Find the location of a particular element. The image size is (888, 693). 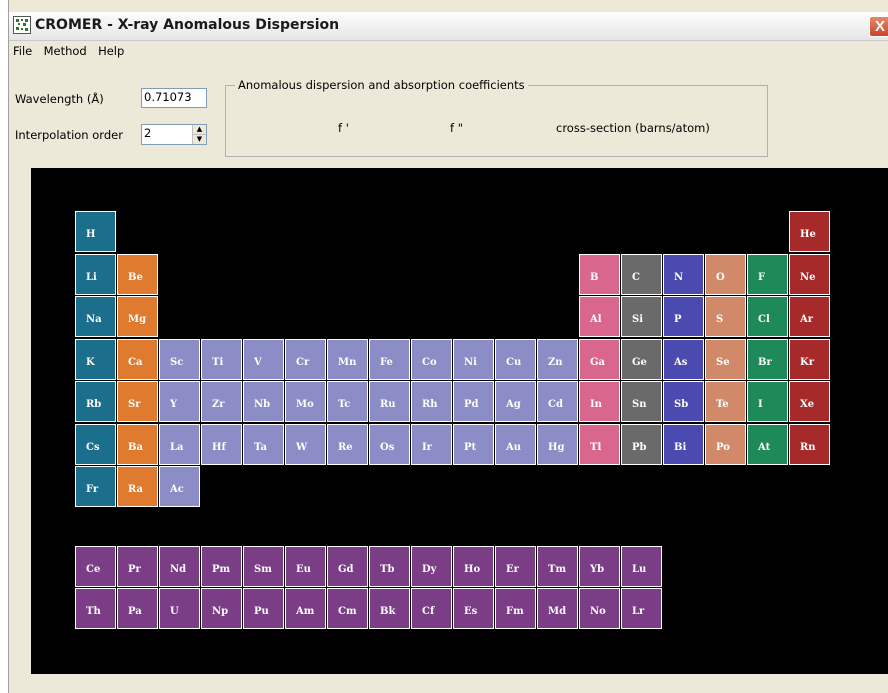

element-mo: Mo is located at coordinates (305, 401).